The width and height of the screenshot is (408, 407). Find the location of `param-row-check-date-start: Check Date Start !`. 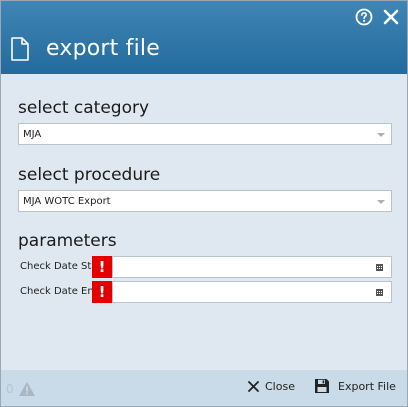

param-row-check-date-start: Check Date Start ! is located at coordinates (205, 267).